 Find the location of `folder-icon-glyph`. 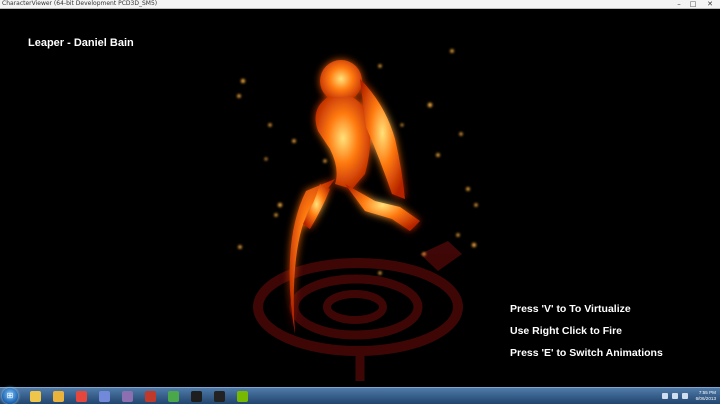

folder-icon-glyph is located at coordinates (58, 396).